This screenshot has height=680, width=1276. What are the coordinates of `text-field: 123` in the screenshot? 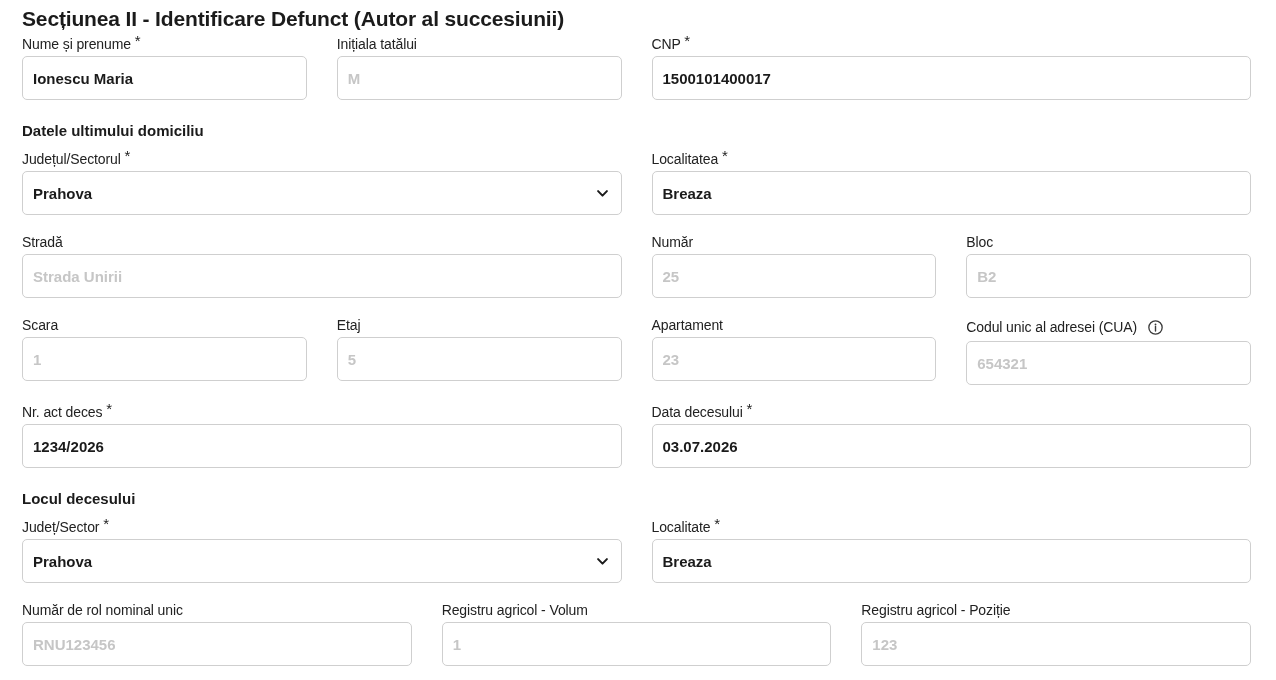 It's located at (1056, 644).